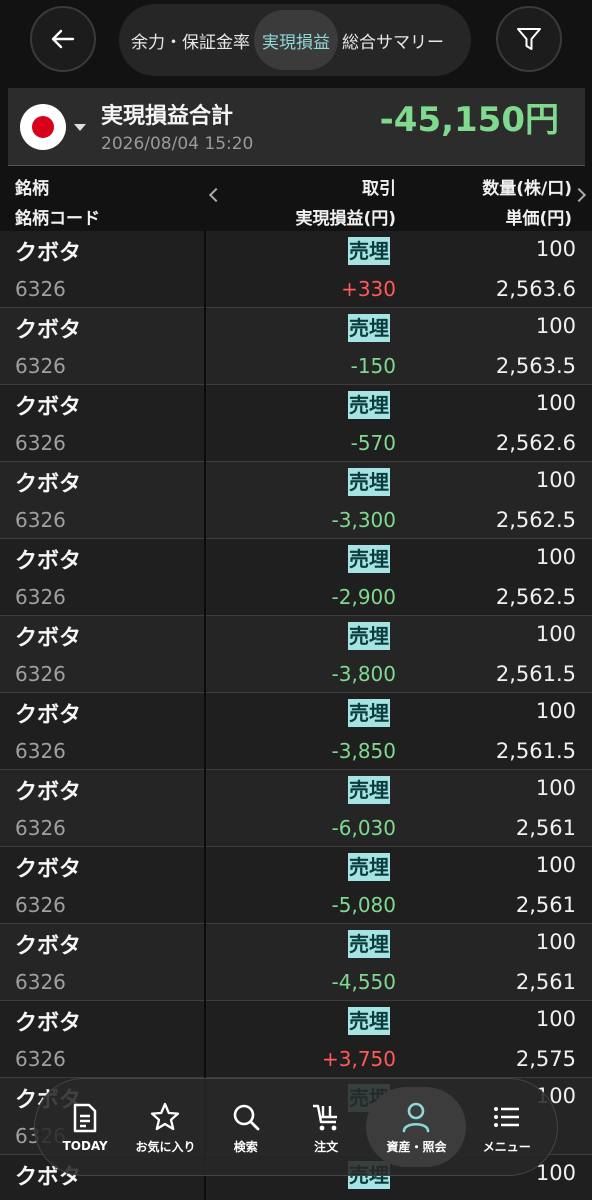 The height and width of the screenshot is (1200, 592). I want to click on nav-label: TODAY, so click(85, 1146).